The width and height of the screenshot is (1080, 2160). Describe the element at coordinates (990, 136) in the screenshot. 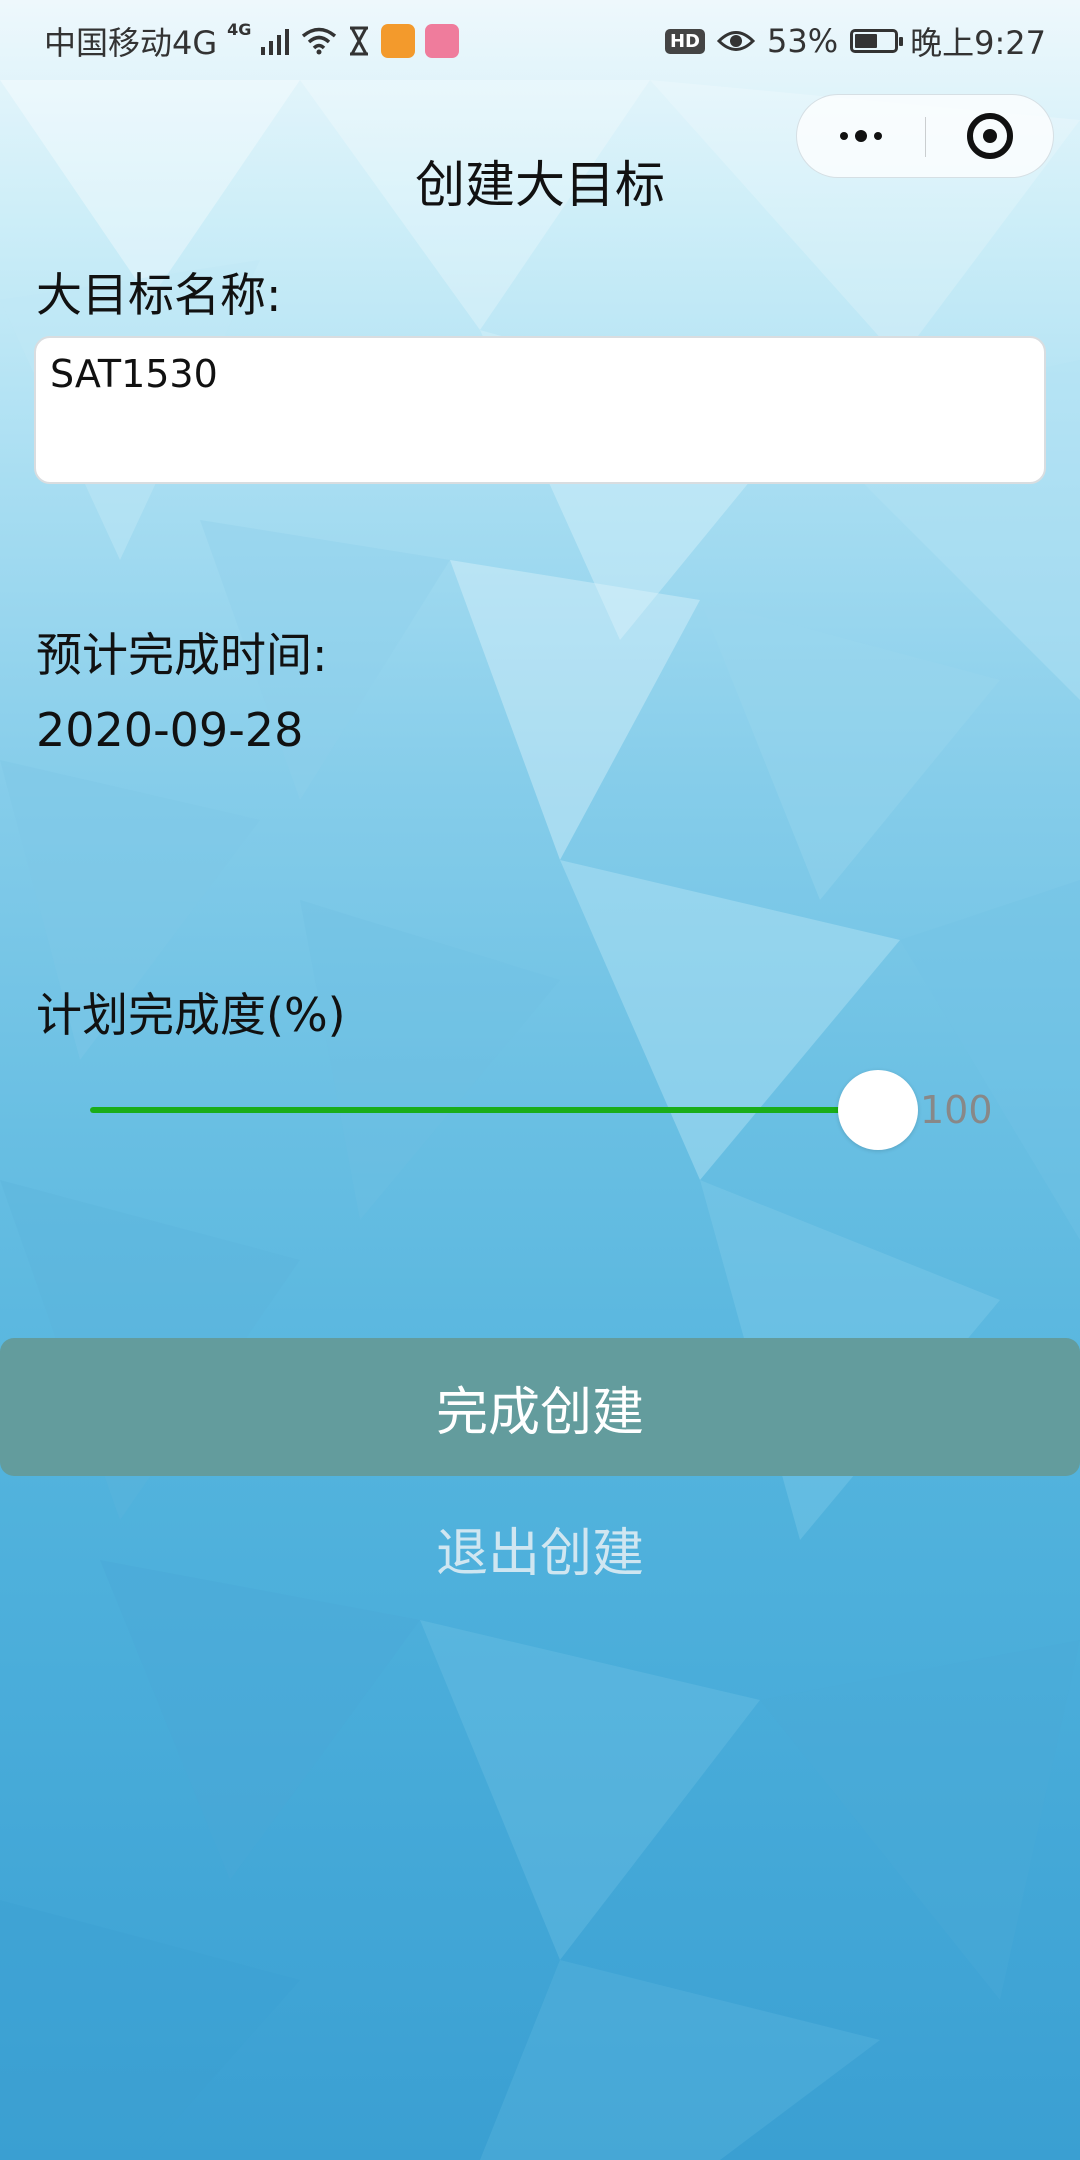

I see `target-close-icon` at that location.